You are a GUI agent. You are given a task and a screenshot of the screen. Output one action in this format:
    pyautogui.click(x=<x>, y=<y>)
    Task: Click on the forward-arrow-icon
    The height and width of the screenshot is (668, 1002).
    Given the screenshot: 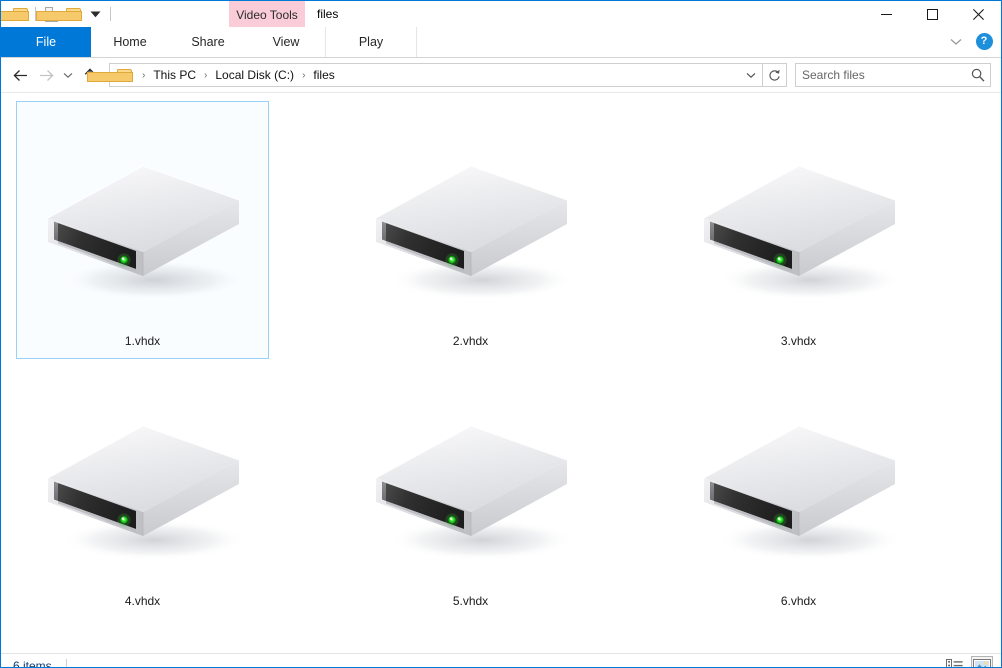 What is the action you would take?
    pyautogui.click(x=46, y=75)
    